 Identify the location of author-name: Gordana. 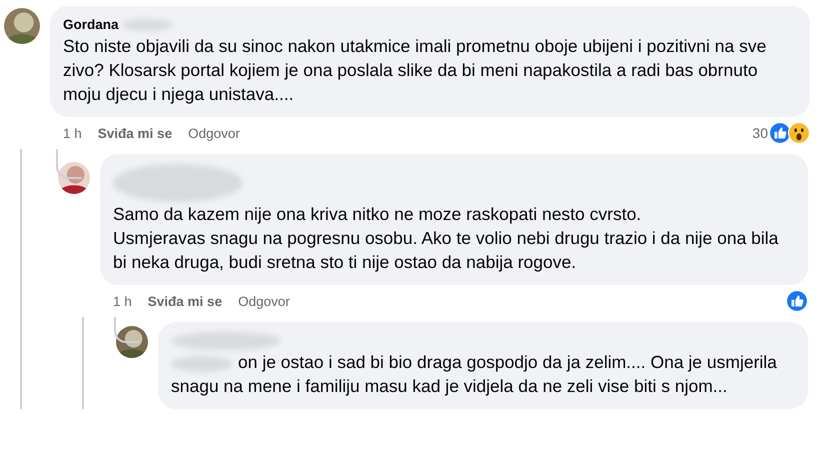
(91, 25).